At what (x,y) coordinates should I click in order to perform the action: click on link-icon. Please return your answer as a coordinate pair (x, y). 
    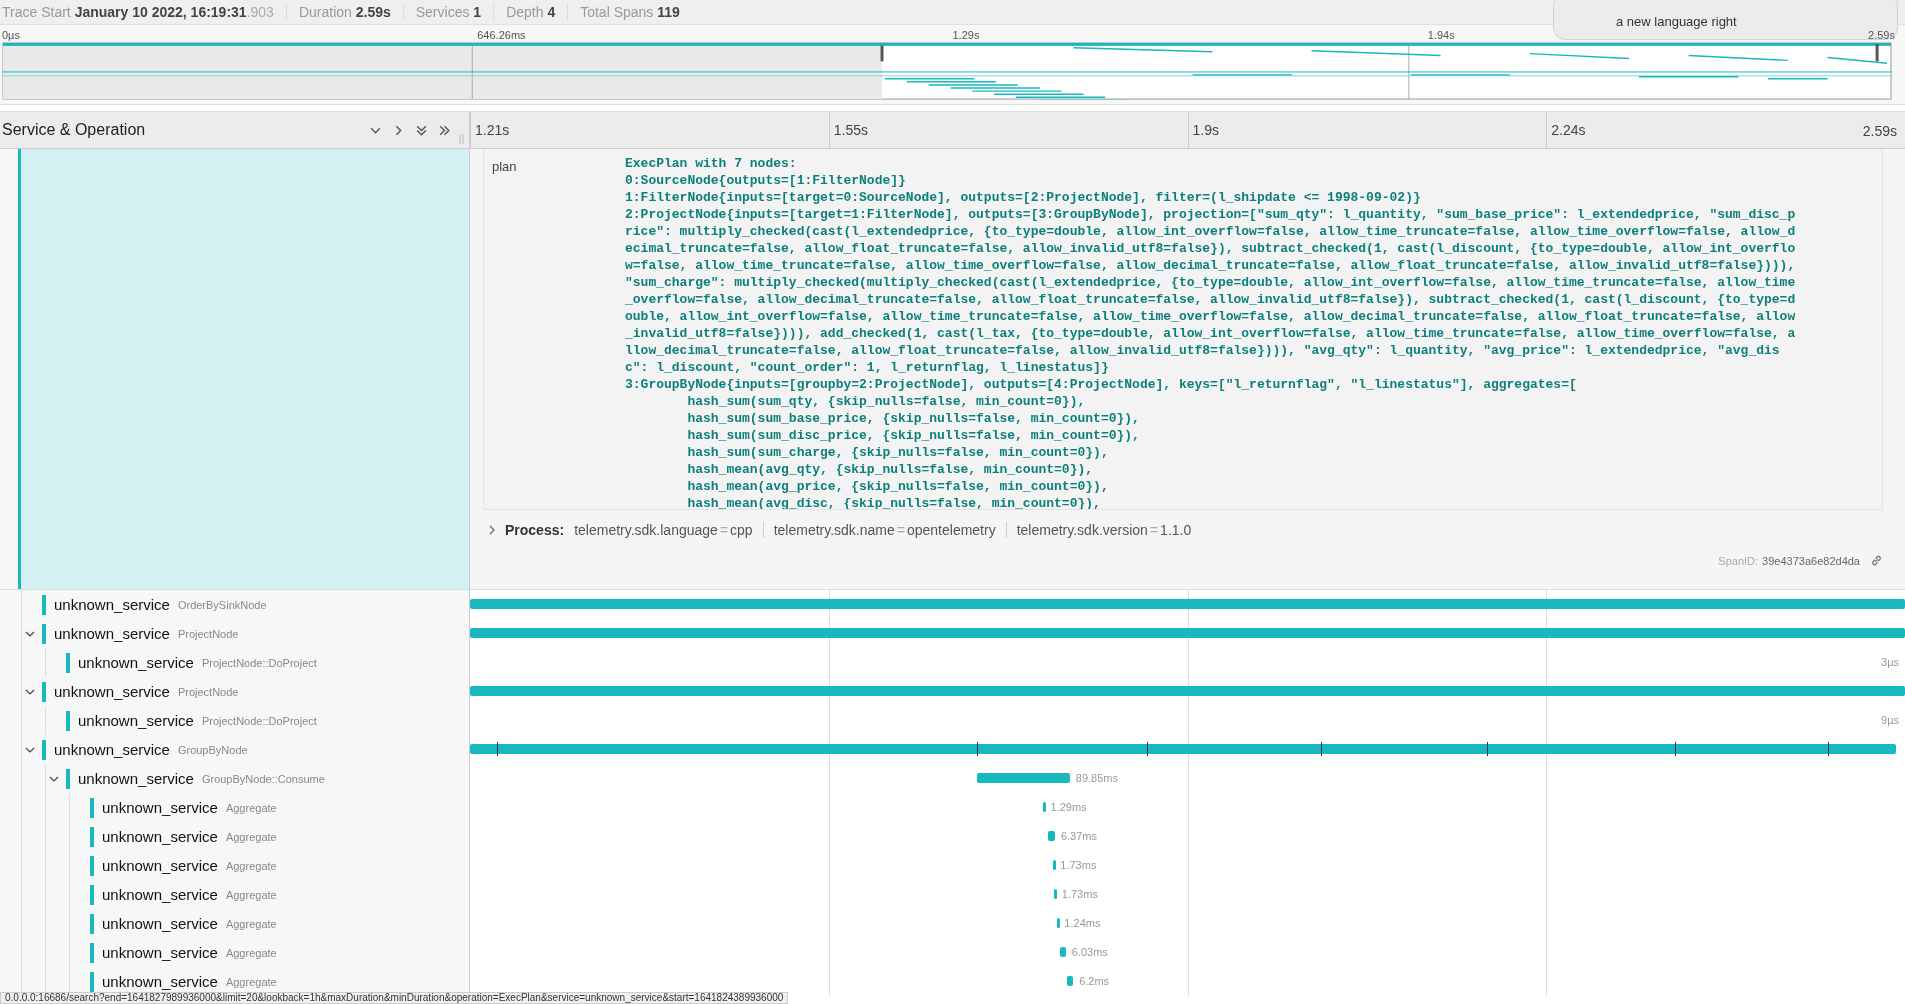
    Looking at the image, I should click on (1876, 560).